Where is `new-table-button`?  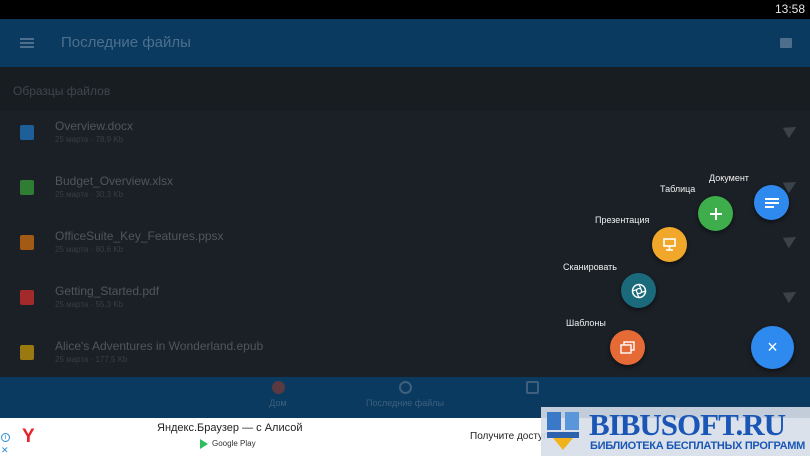 new-table-button is located at coordinates (715, 213).